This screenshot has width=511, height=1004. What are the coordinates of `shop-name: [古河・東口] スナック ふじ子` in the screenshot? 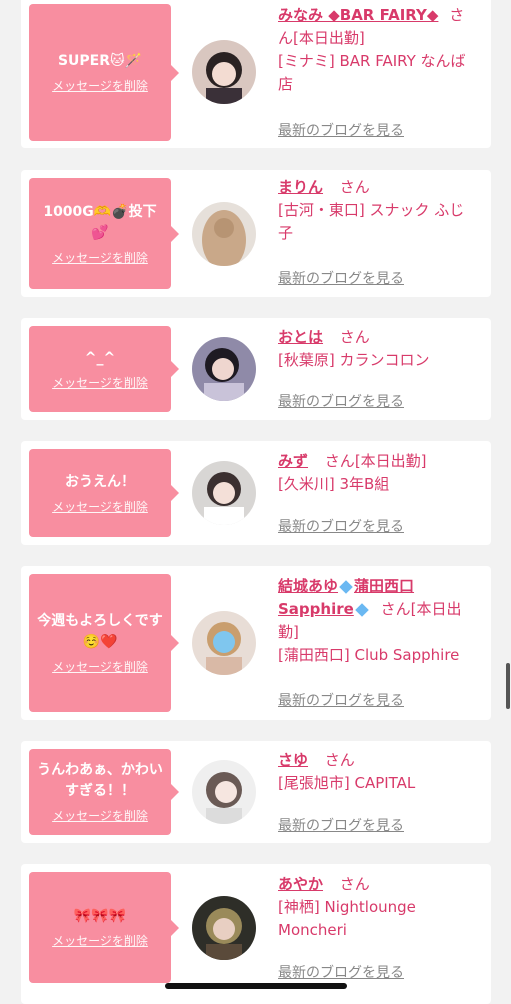 It's located at (371, 221).